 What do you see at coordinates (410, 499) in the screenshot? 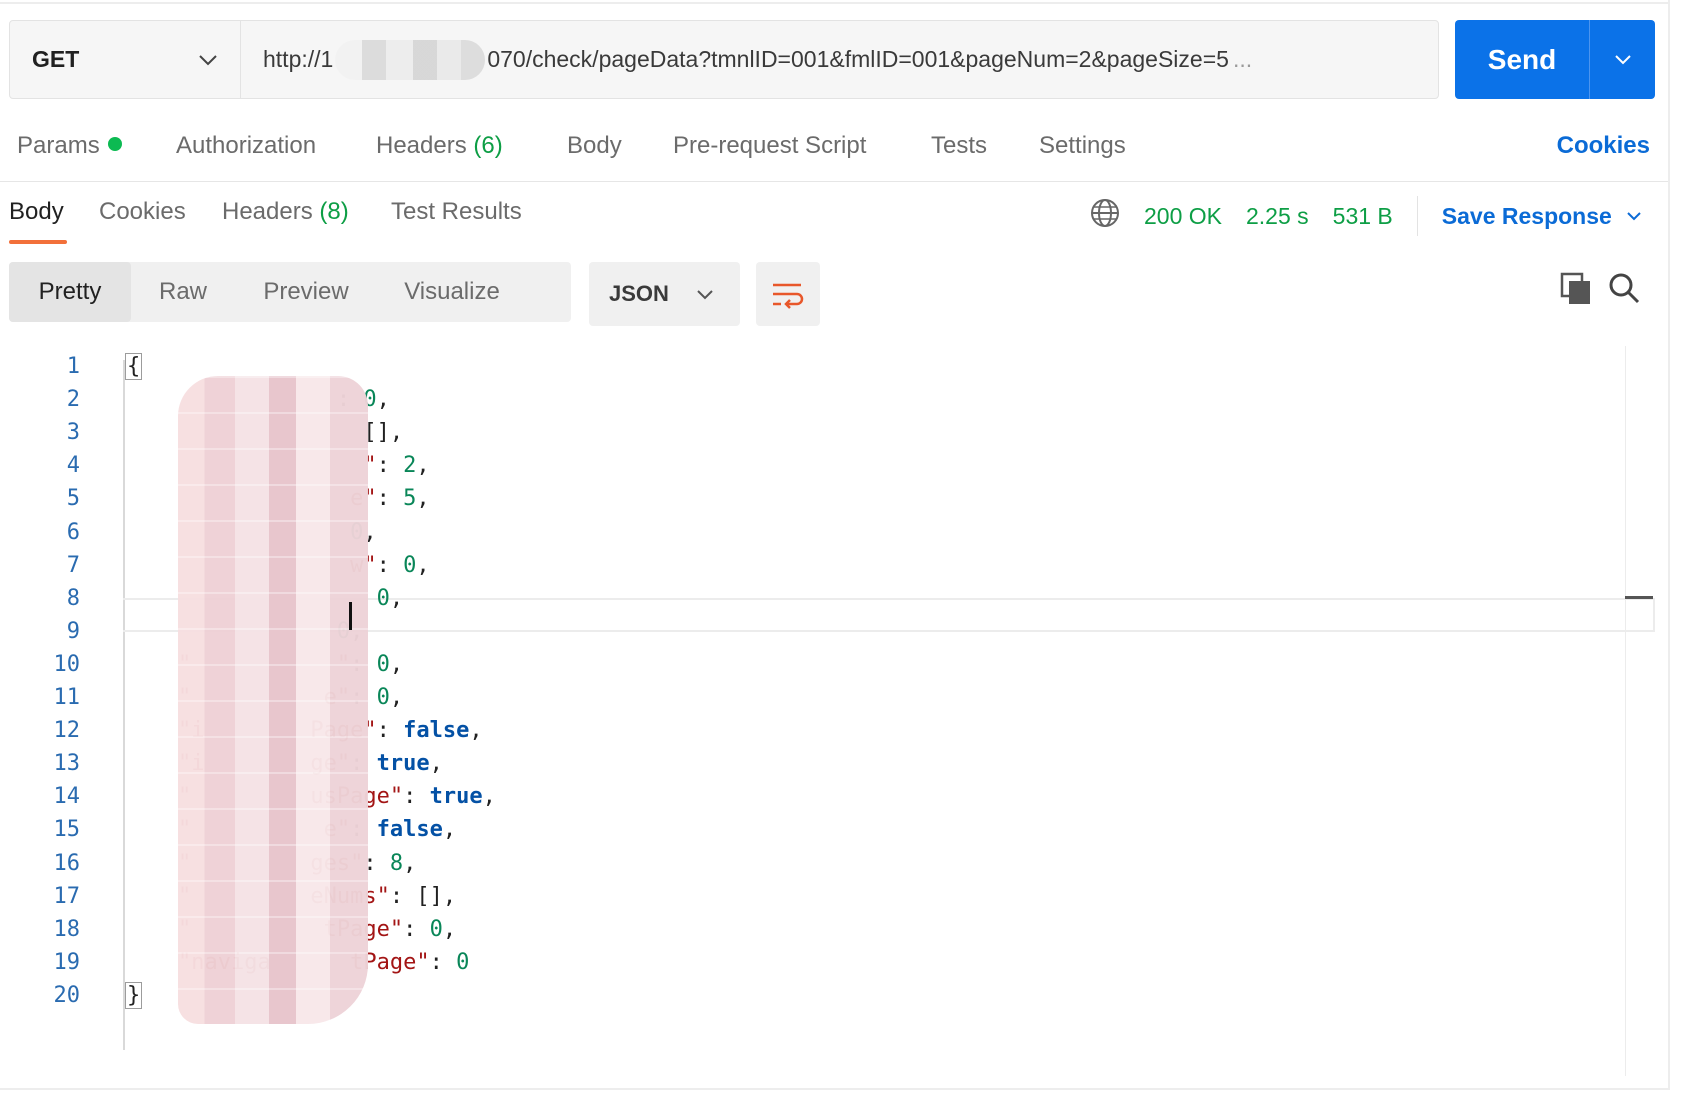
I see `code-token: 5` at bounding box center [410, 499].